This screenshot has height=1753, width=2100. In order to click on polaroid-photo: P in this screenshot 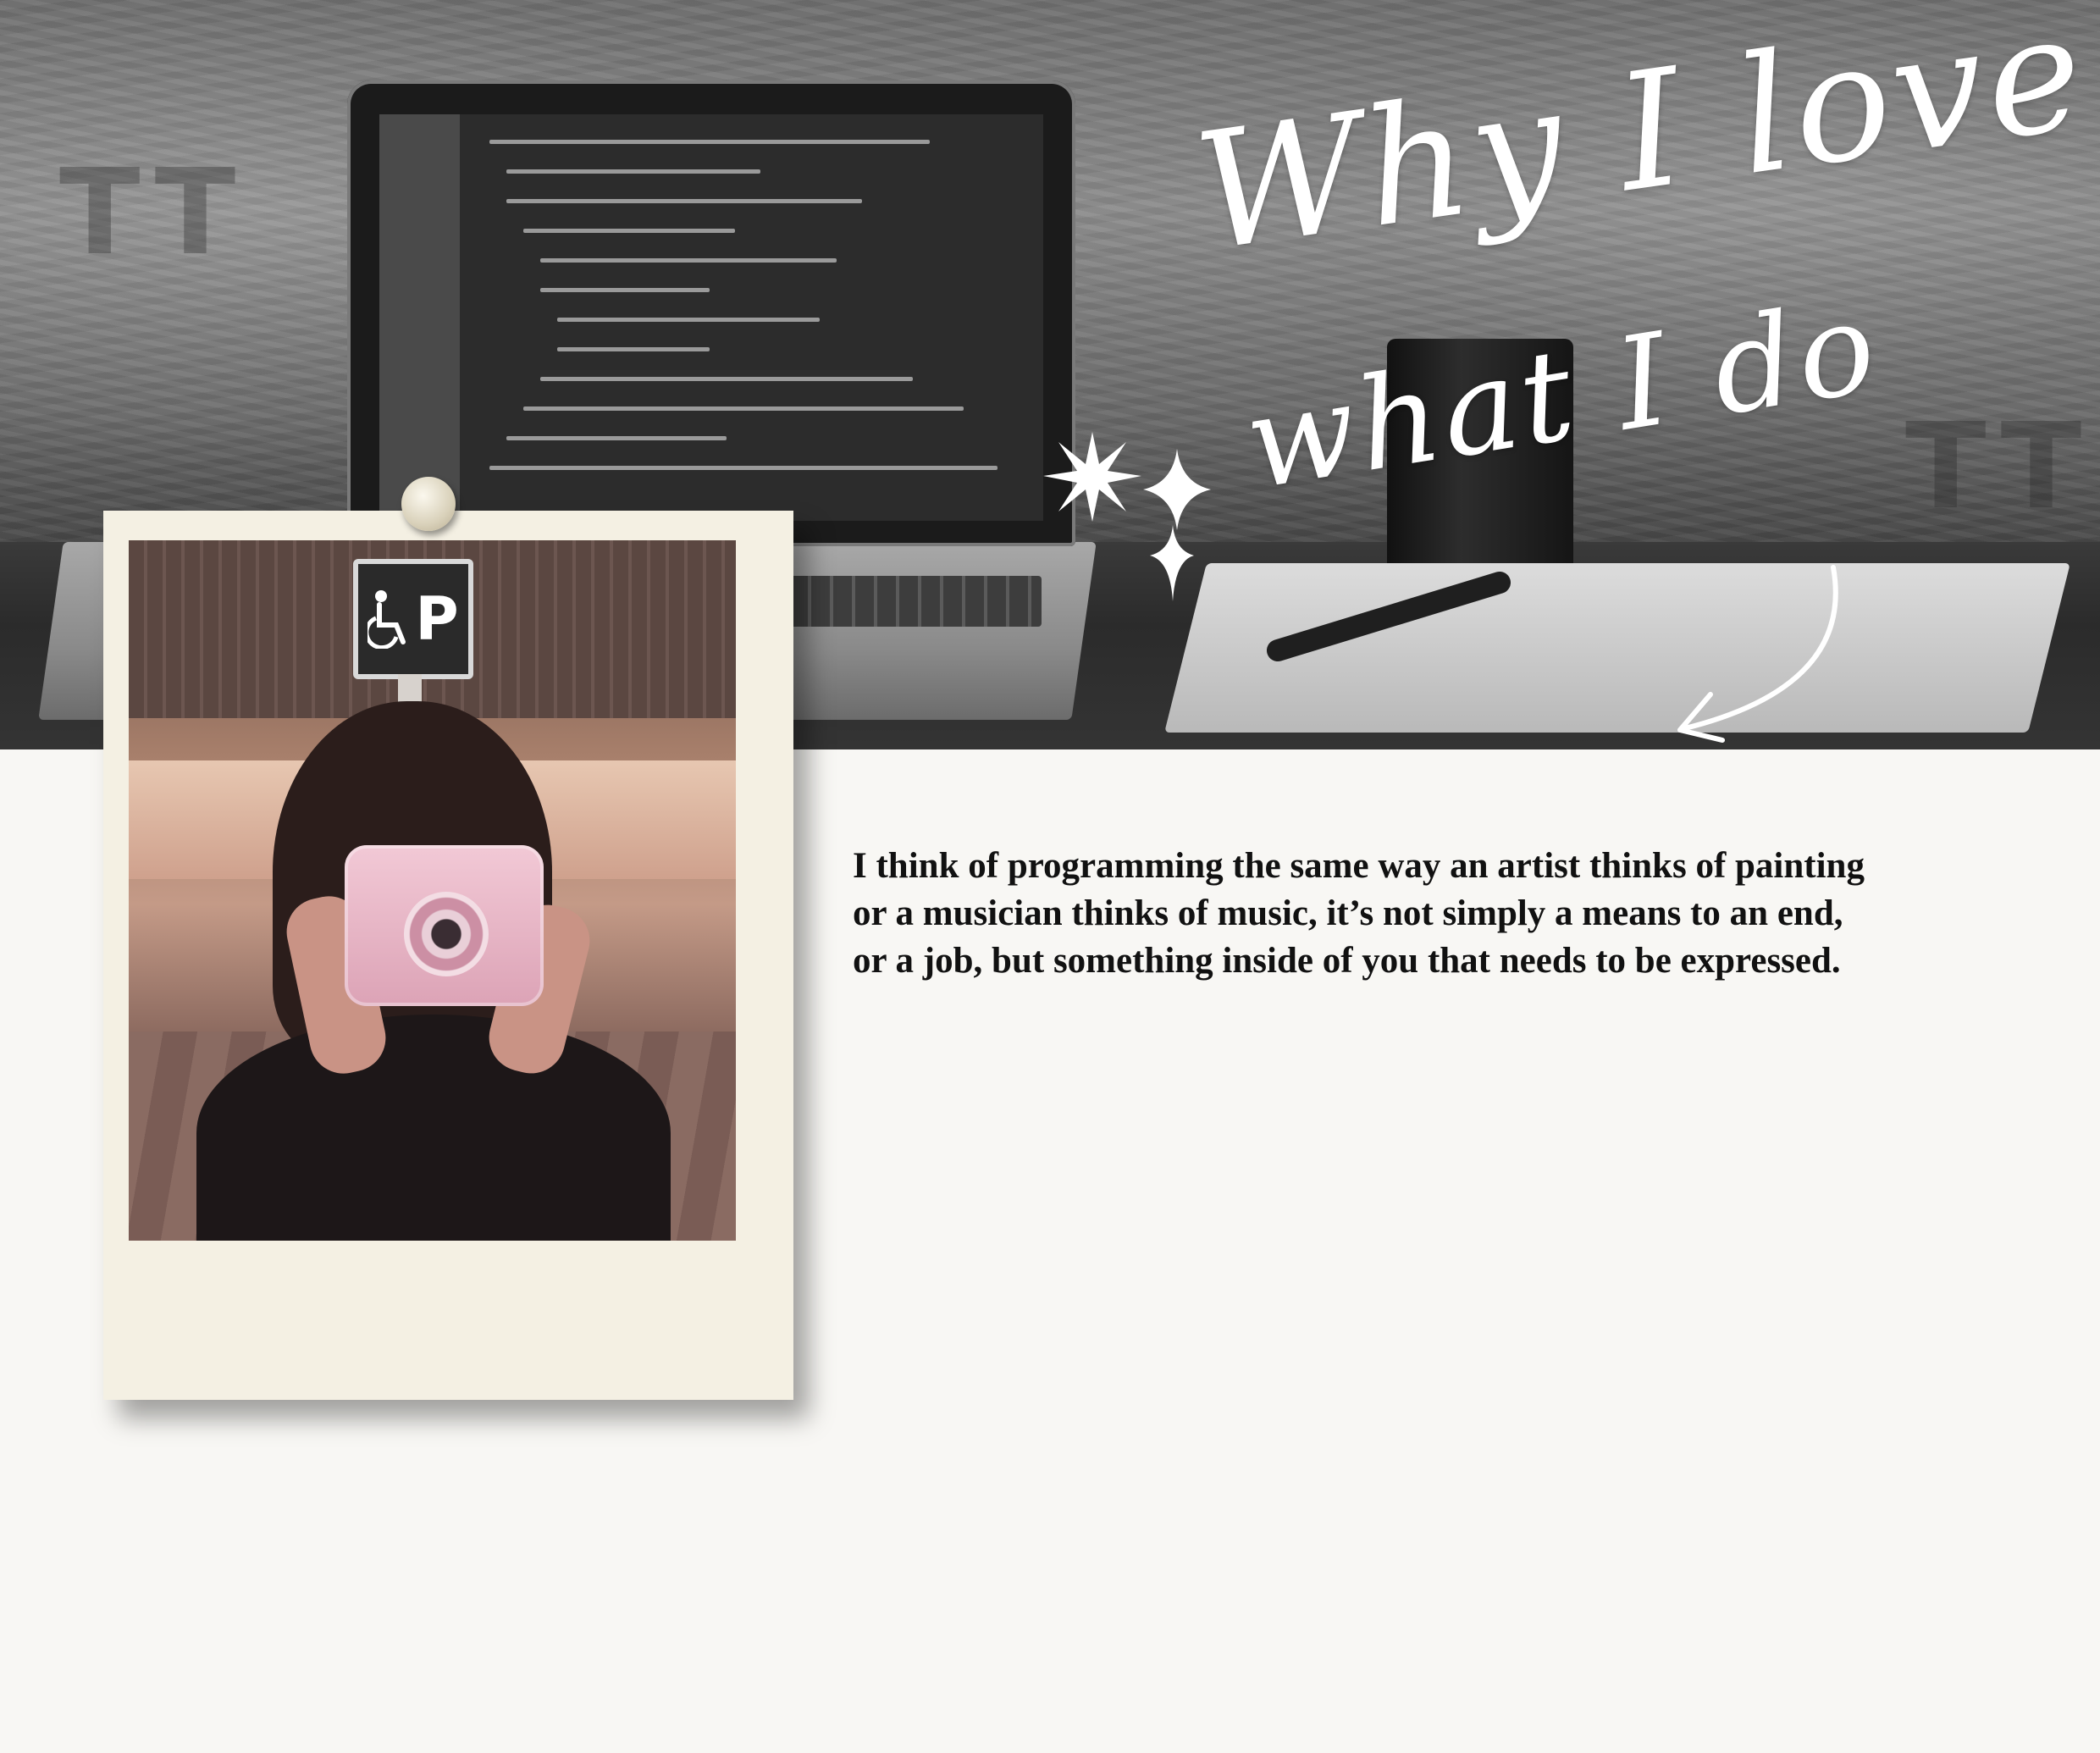, I will do `click(432, 890)`.